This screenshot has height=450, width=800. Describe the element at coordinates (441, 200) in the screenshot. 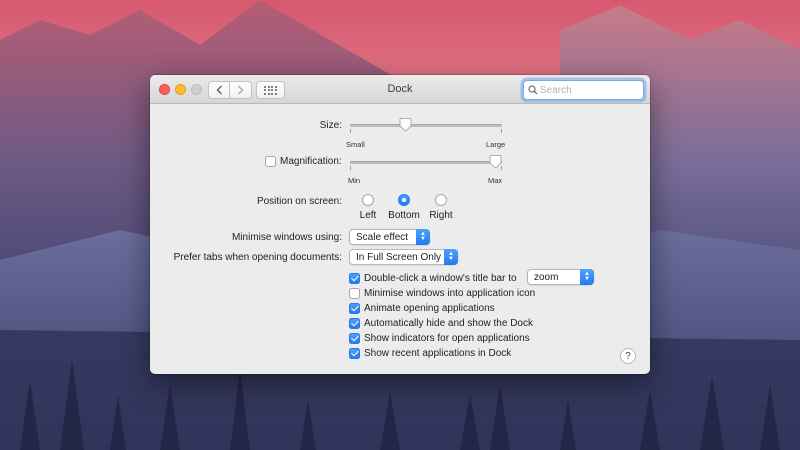

I see `position-right-radio` at that location.